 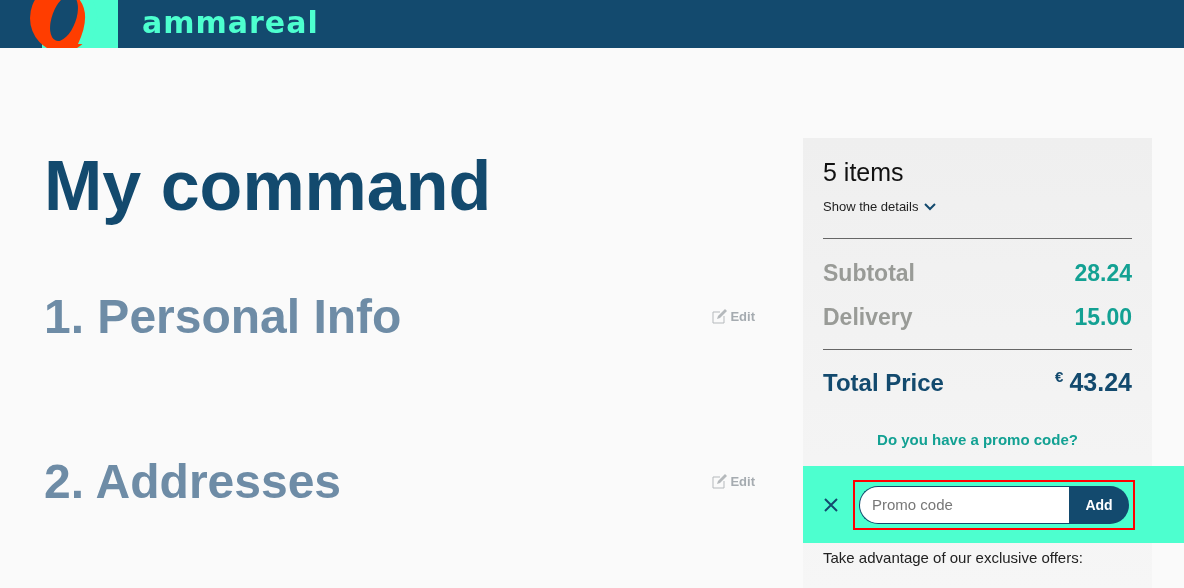 What do you see at coordinates (193, 481) in the screenshot?
I see `section-title: 2. Addresses` at bounding box center [193, 481].